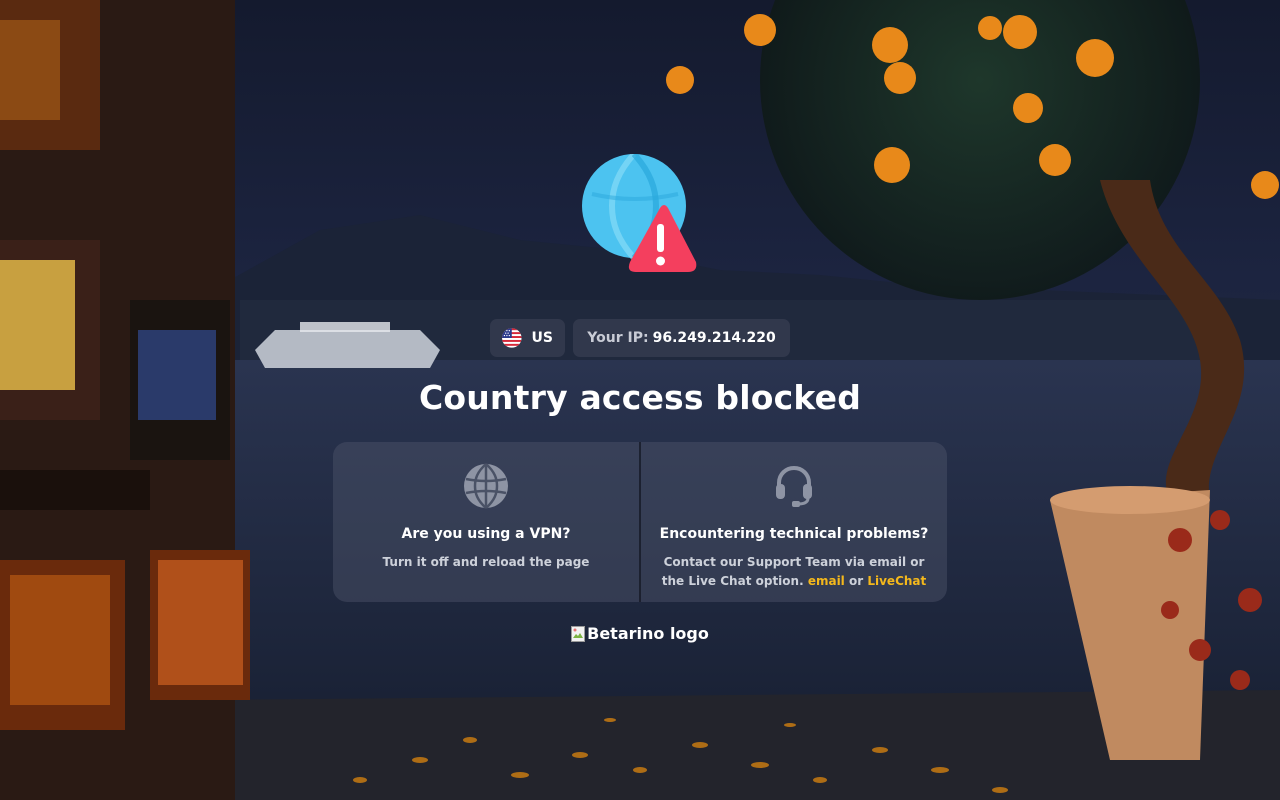  What do you see at coordinates (639, 213) in the screenshot?
I see `globe-warning-icon` at bounding box center [639, 213].